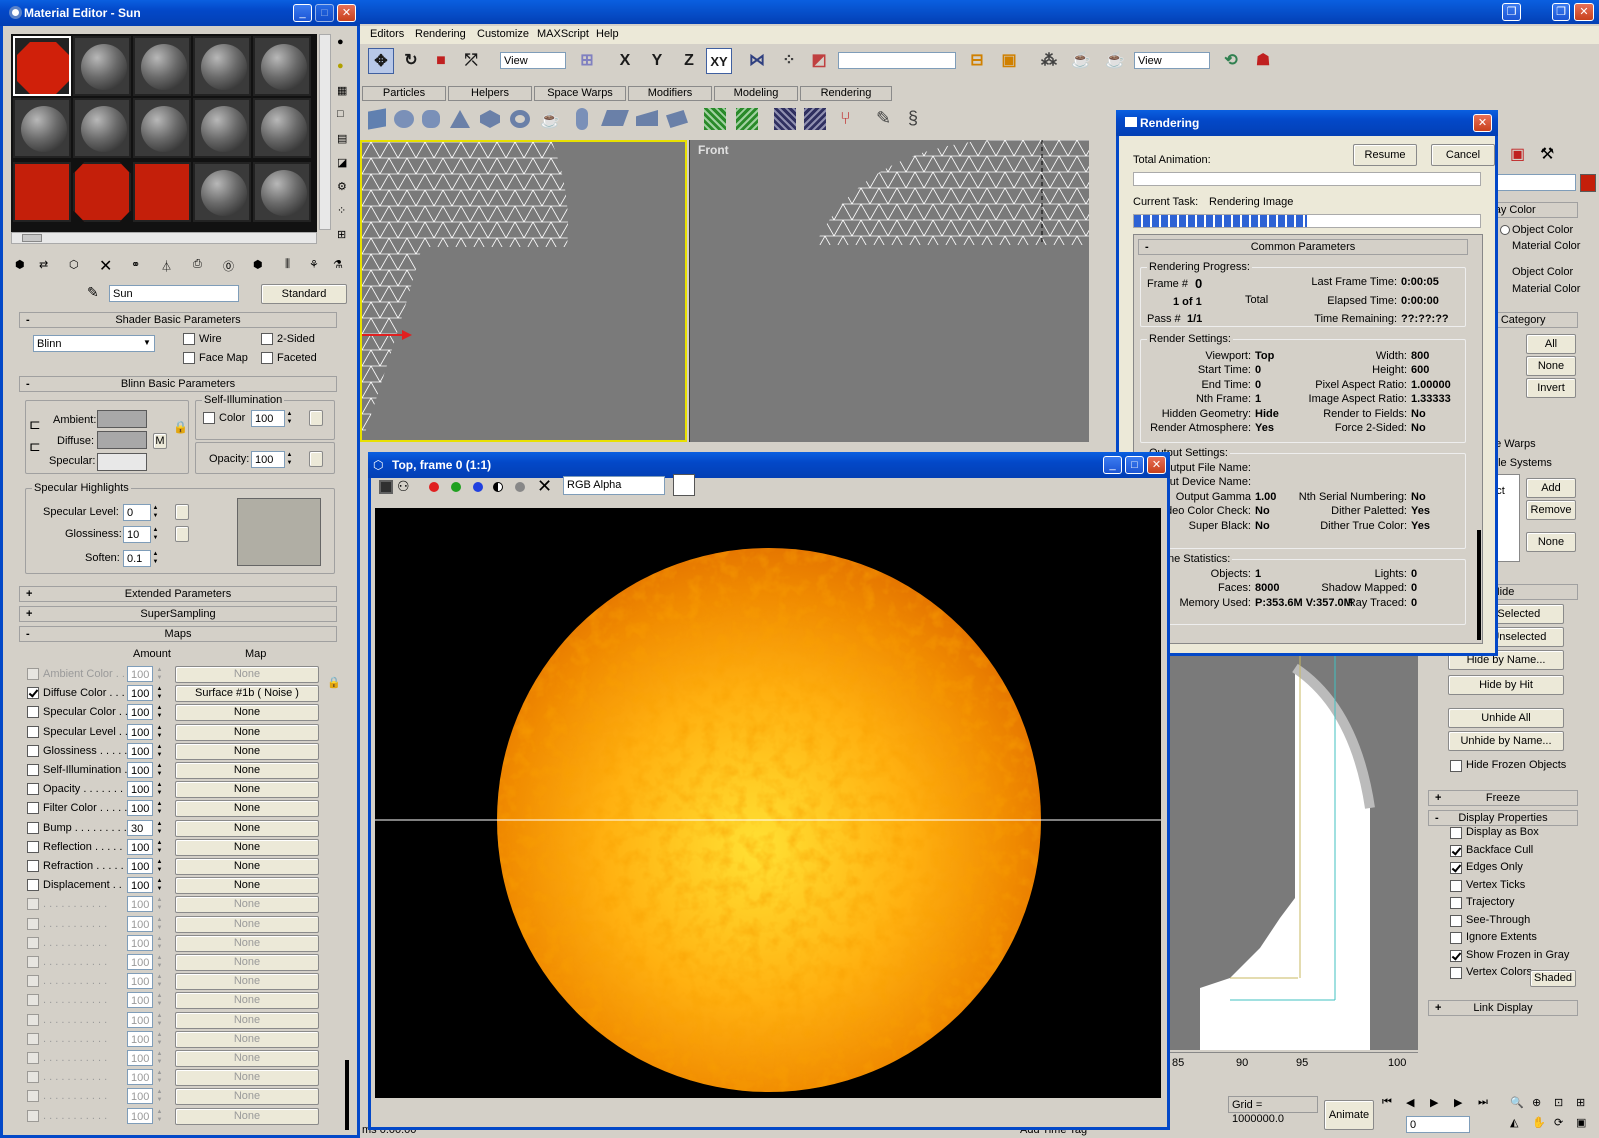 The height and width of the screenshot is (1138, 1599). What do you see at coordinates (43, 264) in the screenshot?
I see `put-to-scene-icon: ⇄` at bounding box center [43, 264].